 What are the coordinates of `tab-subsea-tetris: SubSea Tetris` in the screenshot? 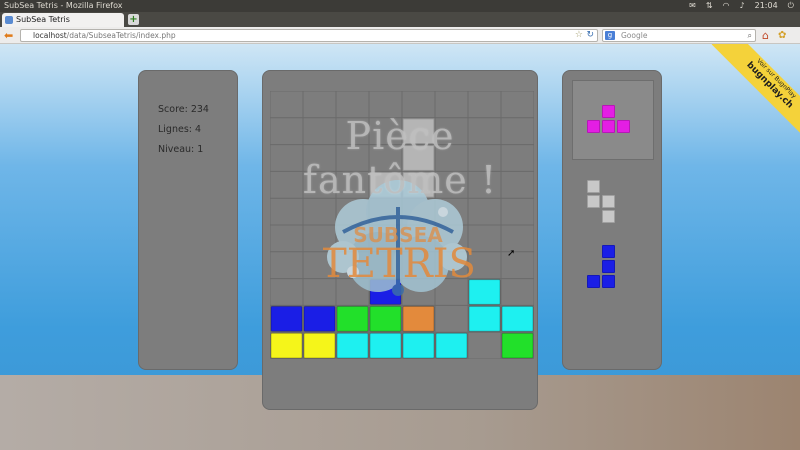 It's located at (63, 20).